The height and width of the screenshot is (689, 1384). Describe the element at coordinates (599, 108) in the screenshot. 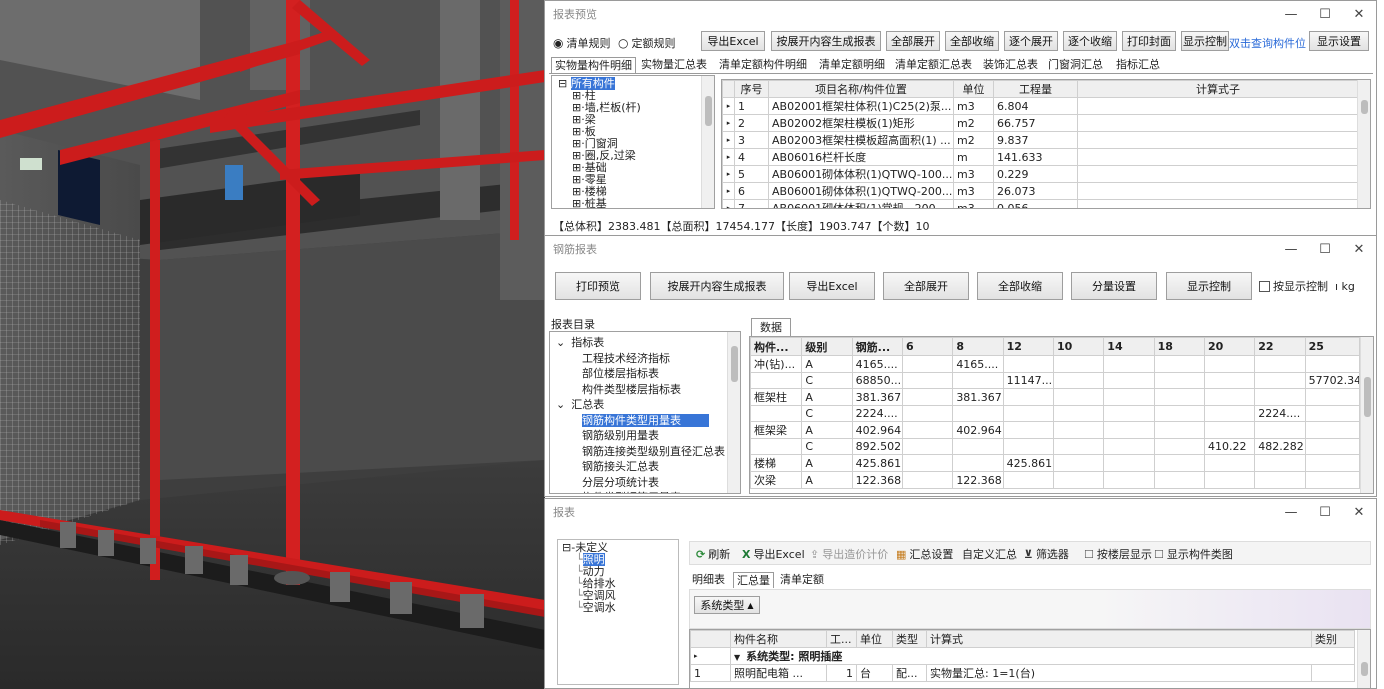

I see `tree-item: ⊞·墙,栏板(杆)` at that location.